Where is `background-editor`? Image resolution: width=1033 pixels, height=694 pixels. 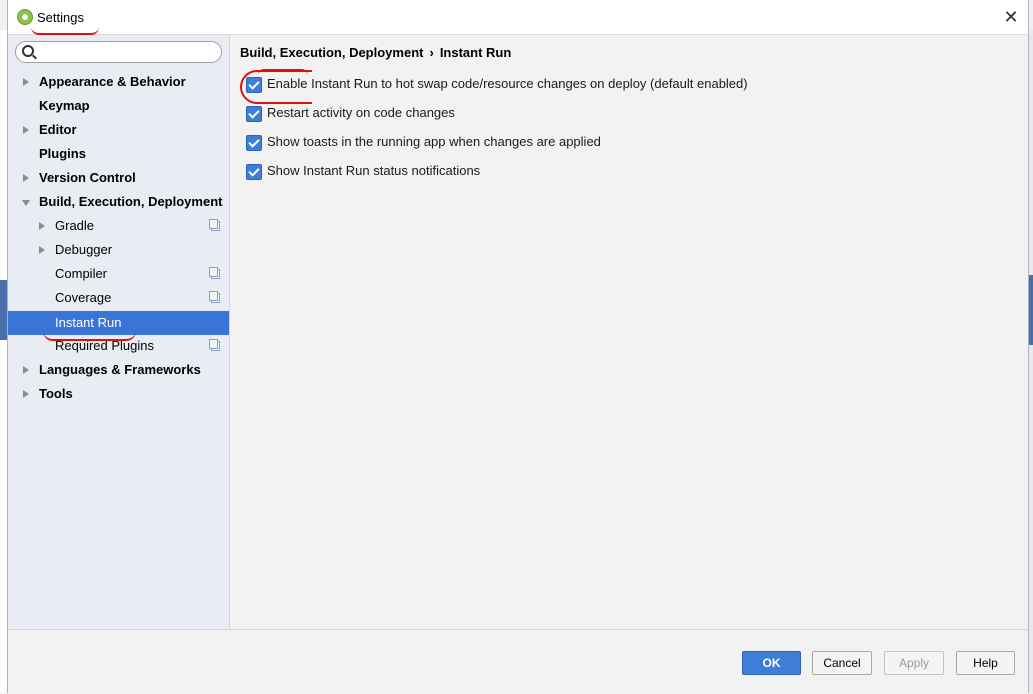
background-editor is located at coordinates (3, 361).